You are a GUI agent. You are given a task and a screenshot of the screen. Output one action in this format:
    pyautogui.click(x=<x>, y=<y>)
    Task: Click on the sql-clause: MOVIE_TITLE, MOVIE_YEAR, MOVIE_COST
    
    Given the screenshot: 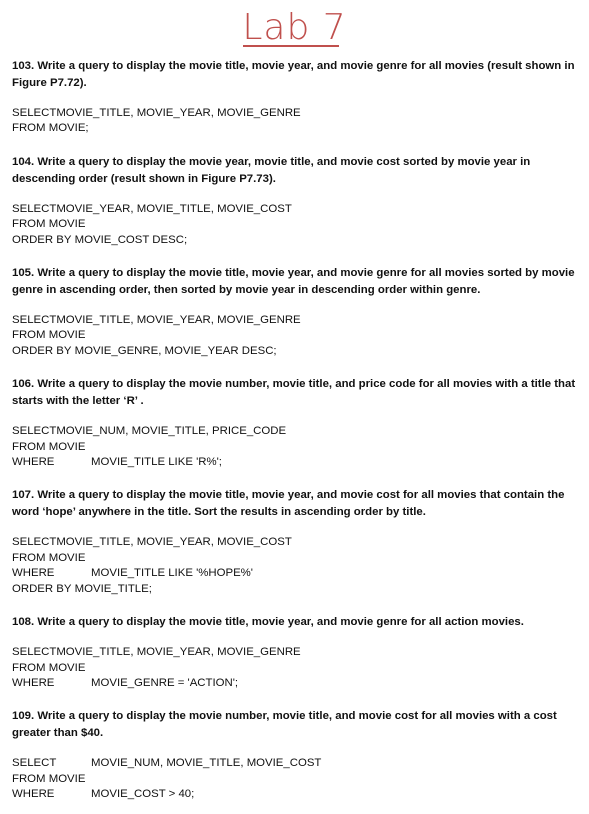 What is the action you would take?
    pyautogui.click(x=174, y=542)
    